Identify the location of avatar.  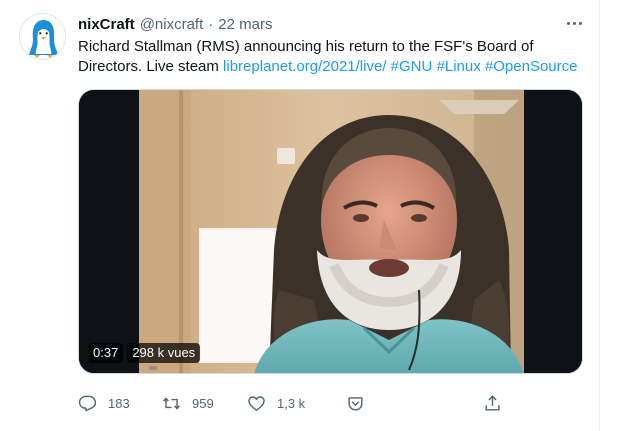
(42, 36).